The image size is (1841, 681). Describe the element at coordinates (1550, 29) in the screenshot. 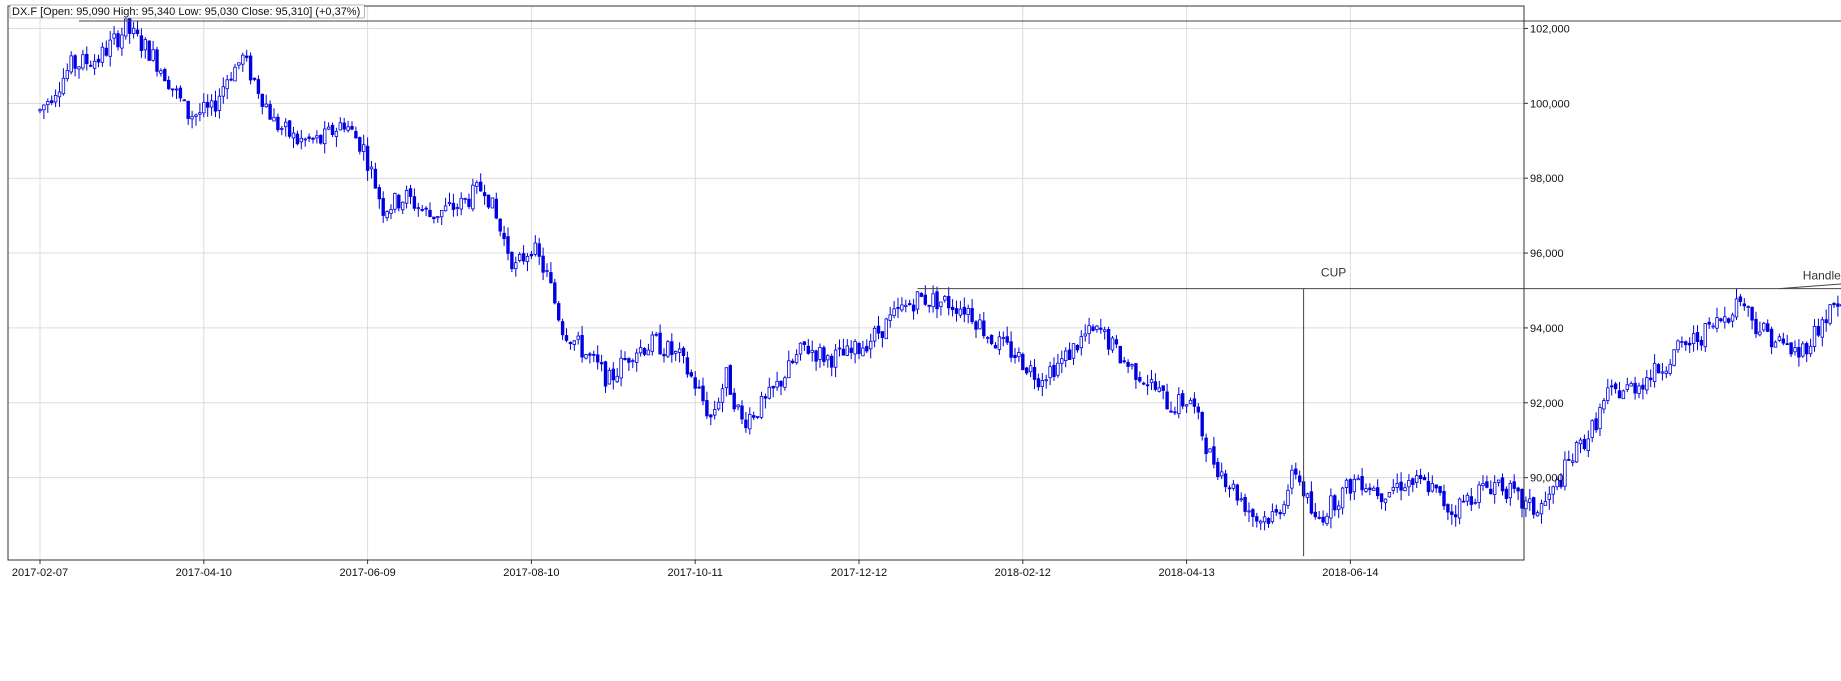

I see `y-tick-label: 102,000` at that location.